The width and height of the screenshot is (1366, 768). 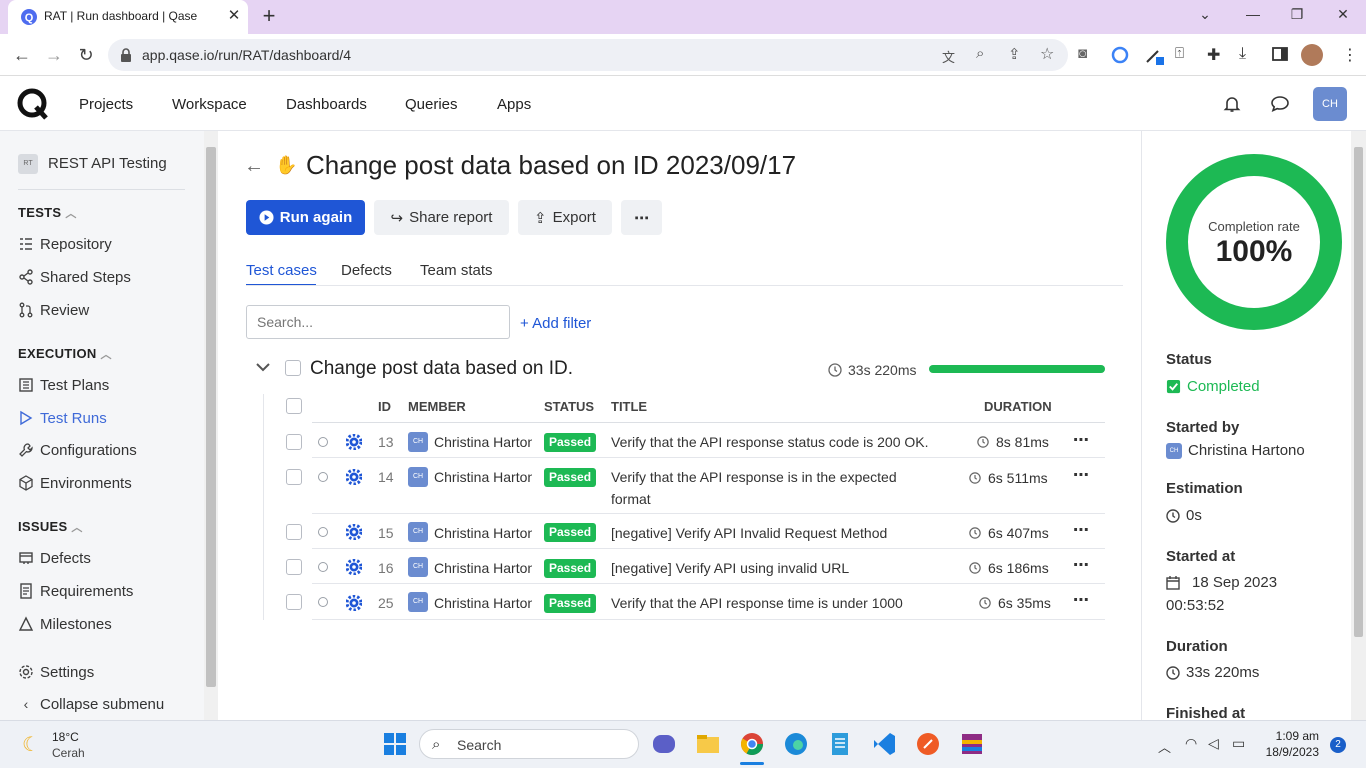 I want to click on sidebar-scrollbar, so click(x=211, y=425).